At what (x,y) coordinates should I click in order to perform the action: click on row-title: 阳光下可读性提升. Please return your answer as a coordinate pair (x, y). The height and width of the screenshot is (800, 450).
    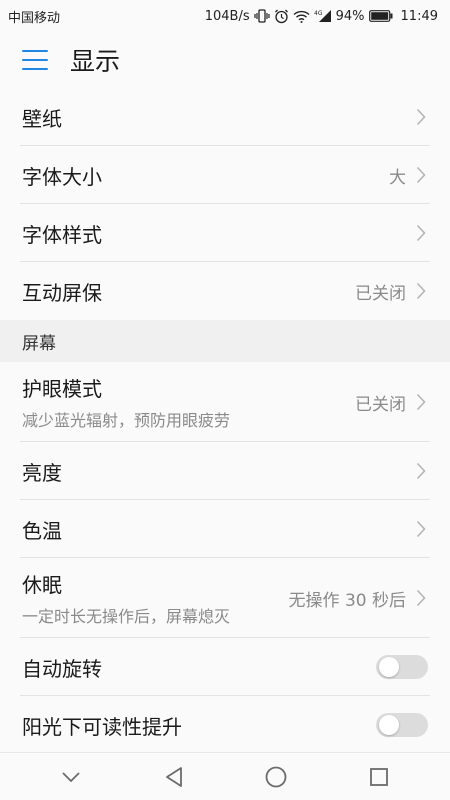
    Looking at the image, I should click on (102, 726).